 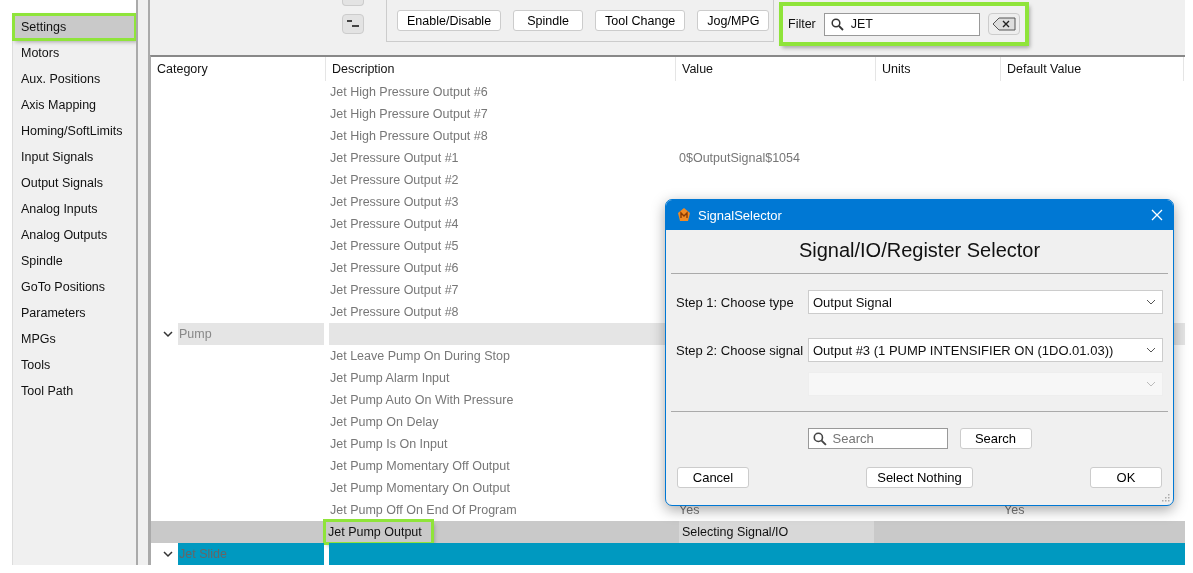 What do you see at coordinates (74, 339) in the screenshot?
I see `sidebar-item: MPGs` at bounding box center [74, 339].